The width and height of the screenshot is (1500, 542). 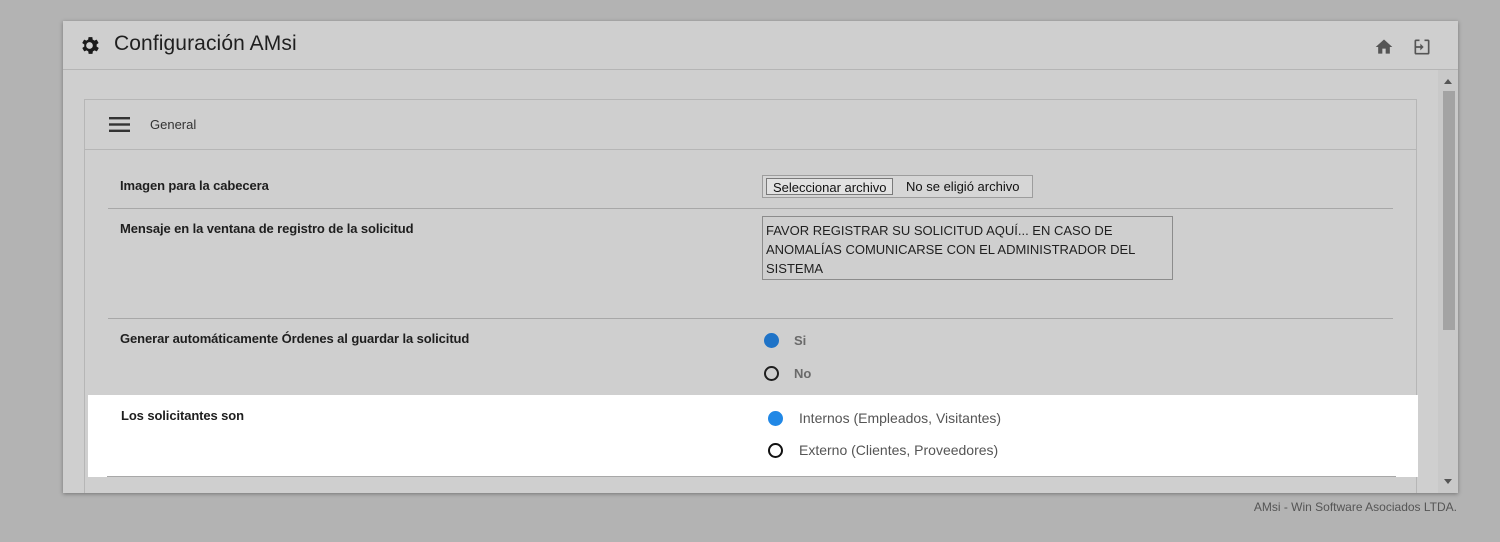 I want to click on scrollbar-thumb, so click(x=1449, y=210).